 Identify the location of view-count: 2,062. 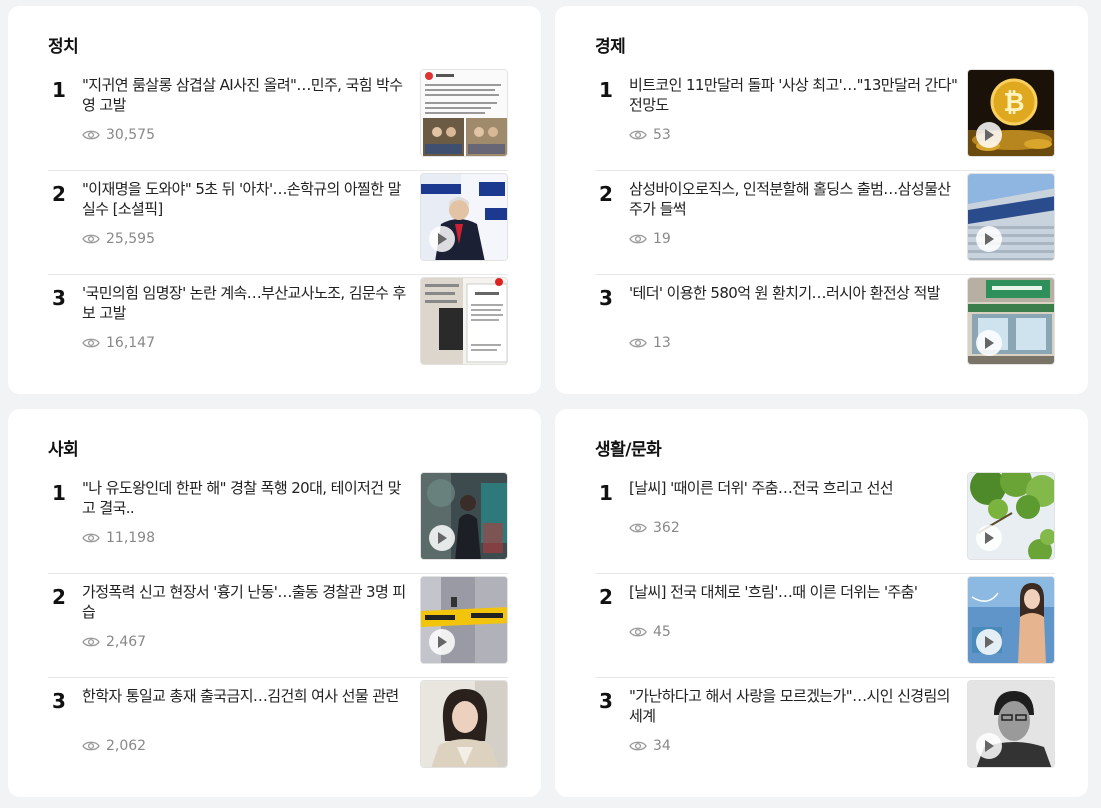
(114, 746).